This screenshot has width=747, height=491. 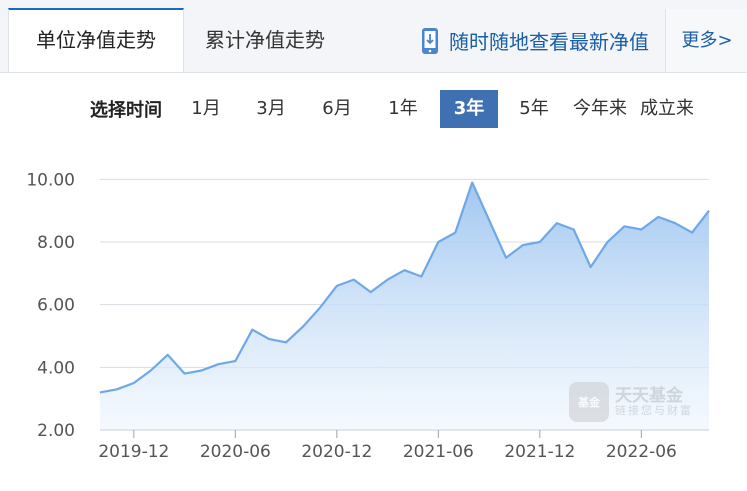 What do you see at coordinates (56, 243) in the screenshot?
I see `y-tick-label: 8.00` at bounding box center [56, 243].